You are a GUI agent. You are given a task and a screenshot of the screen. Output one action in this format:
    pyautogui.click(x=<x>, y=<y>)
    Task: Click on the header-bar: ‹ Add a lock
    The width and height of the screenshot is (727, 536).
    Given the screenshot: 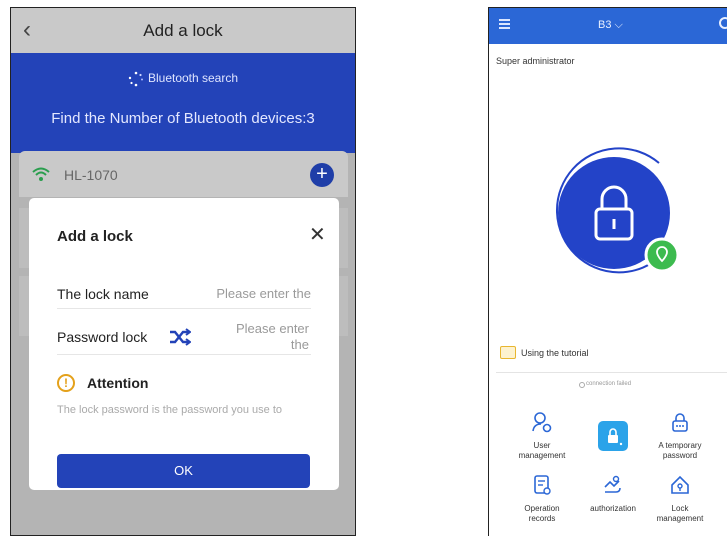 What is the action you would take?
    pyautogui.click(x=183, y=30)
    